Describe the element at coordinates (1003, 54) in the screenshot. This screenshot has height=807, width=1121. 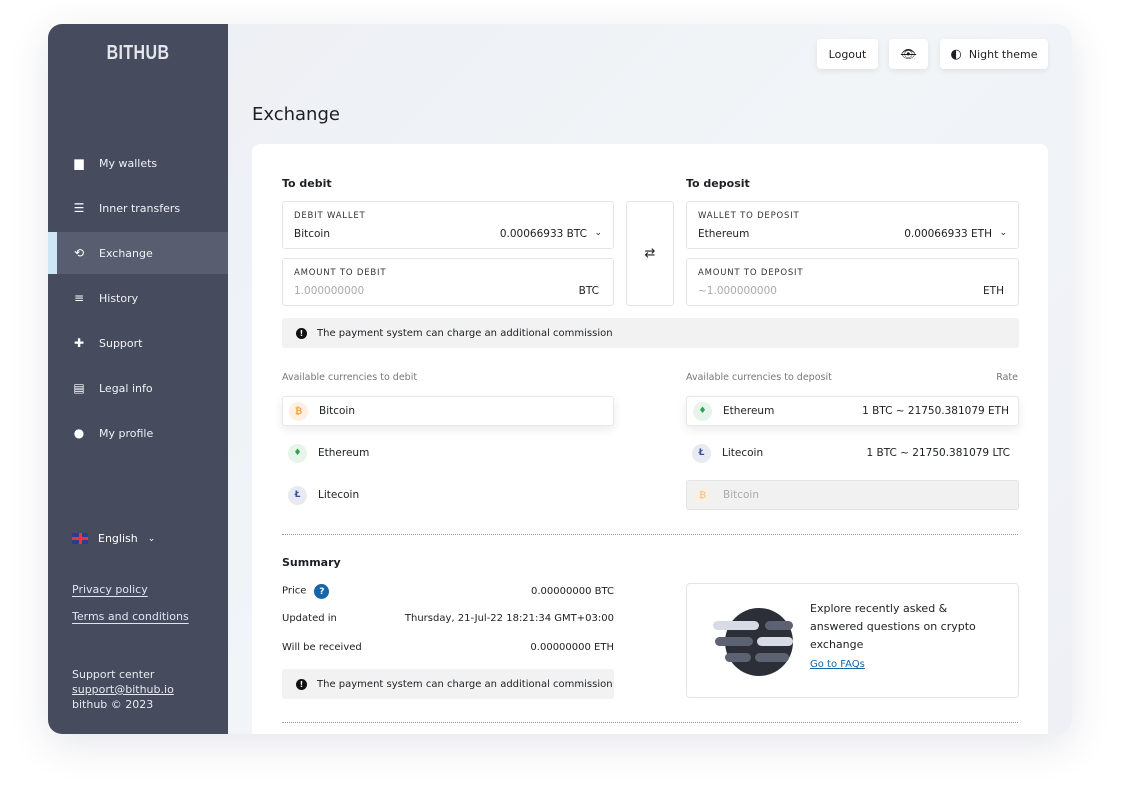
I see `night-theme-label: Night theme` at that location.